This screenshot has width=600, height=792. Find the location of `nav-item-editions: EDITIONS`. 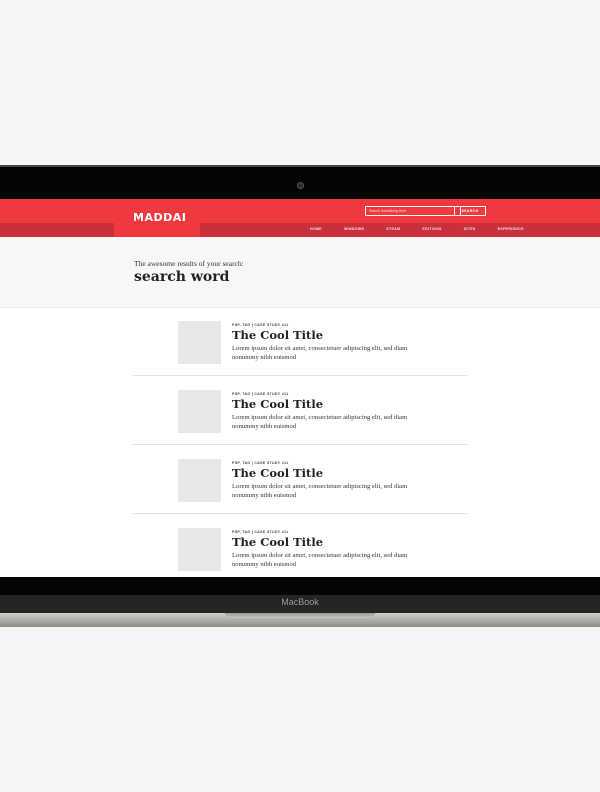

nav-item-editions: EDITIONS is located at coordinates (431, 229).